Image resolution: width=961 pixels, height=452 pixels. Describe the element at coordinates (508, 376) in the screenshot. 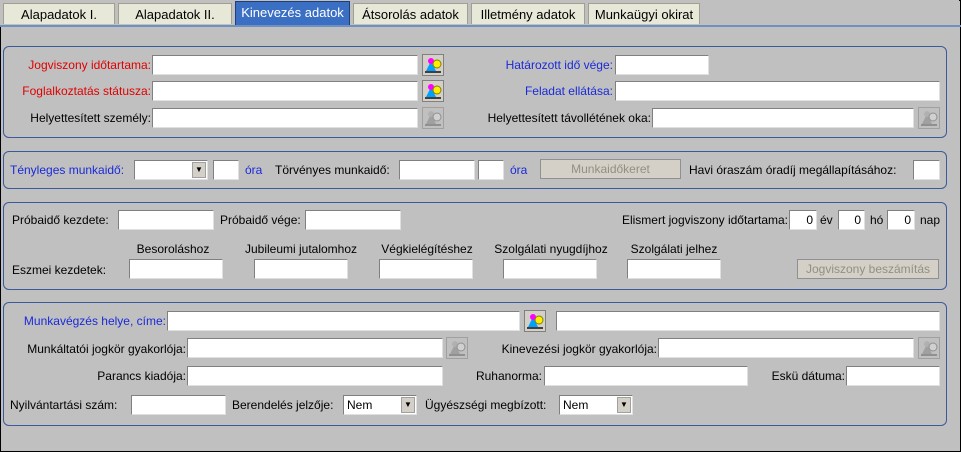

I see `label-ruhanorma: Ruhanorma:` at that location.